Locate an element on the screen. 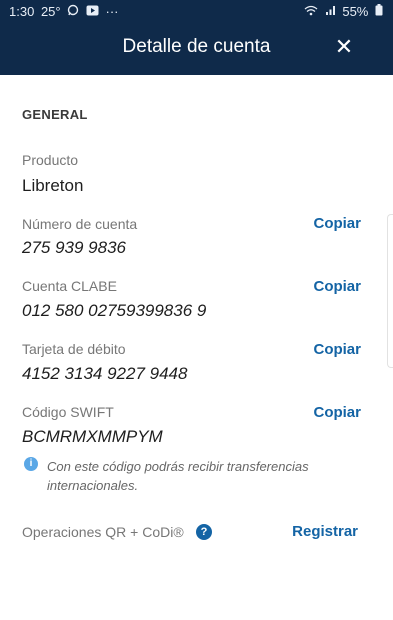  status-bar: 1:30 25° ··· 55% is located at coordinates (196, 11).